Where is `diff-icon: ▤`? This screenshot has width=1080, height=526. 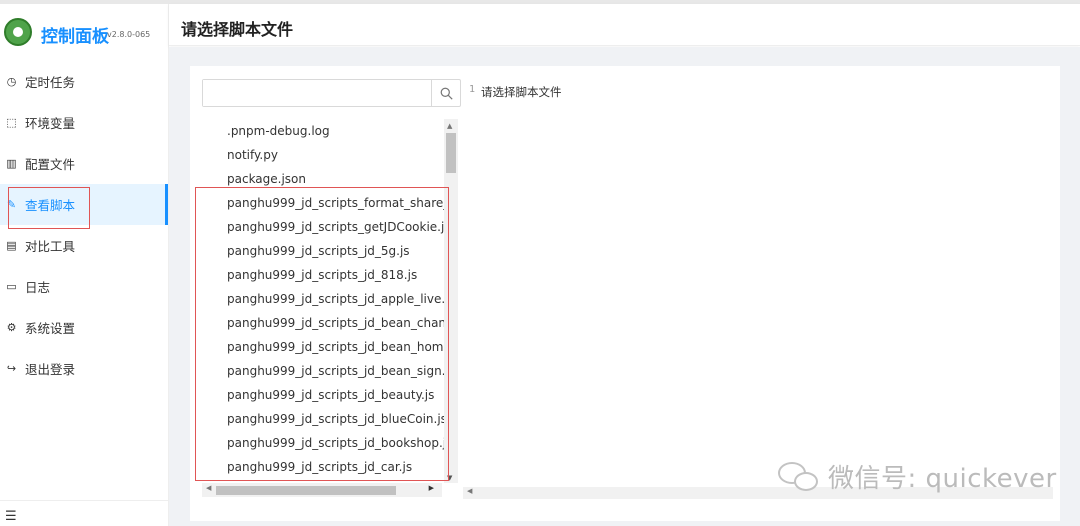
diff-icon: ▤ is located at coordinates (11, 245).